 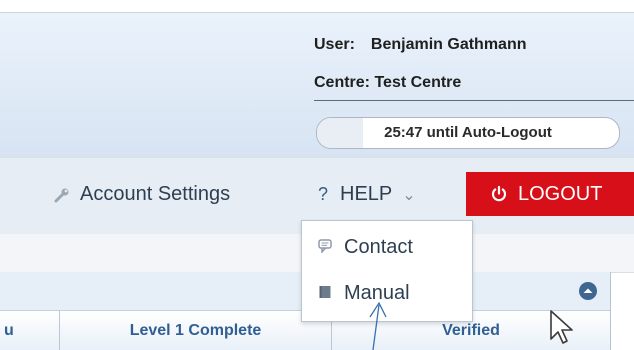 I want to click on speech-bubble-icon, so click(x=325, y=246).